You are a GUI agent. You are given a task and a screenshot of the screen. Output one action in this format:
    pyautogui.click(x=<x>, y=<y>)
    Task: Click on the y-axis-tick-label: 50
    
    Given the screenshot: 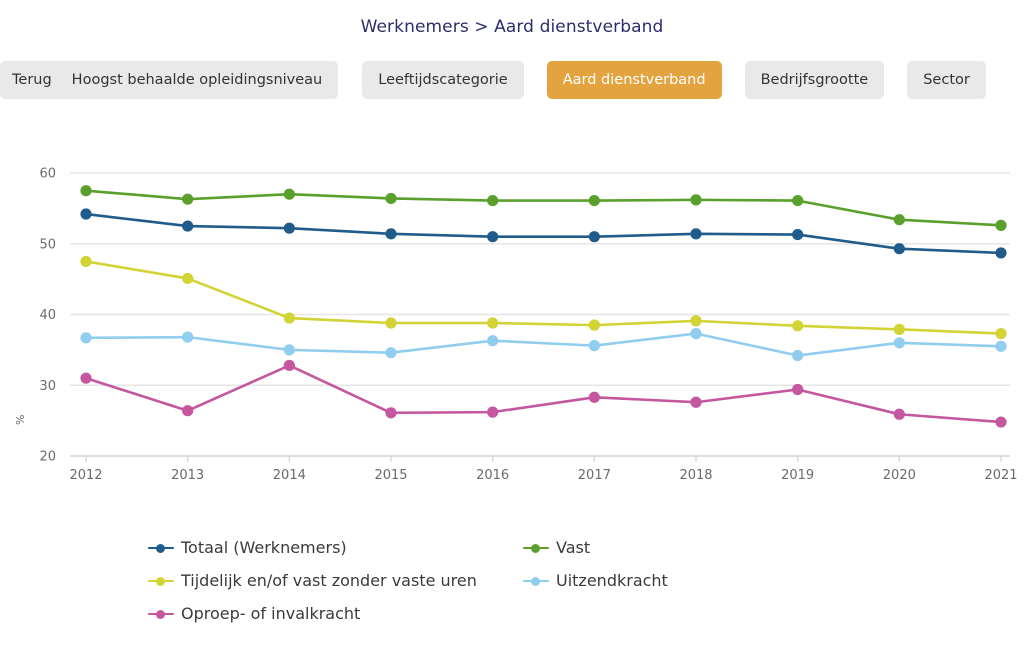 What is the action you would take?
    pyautogui.click(x=47, y=244)
    